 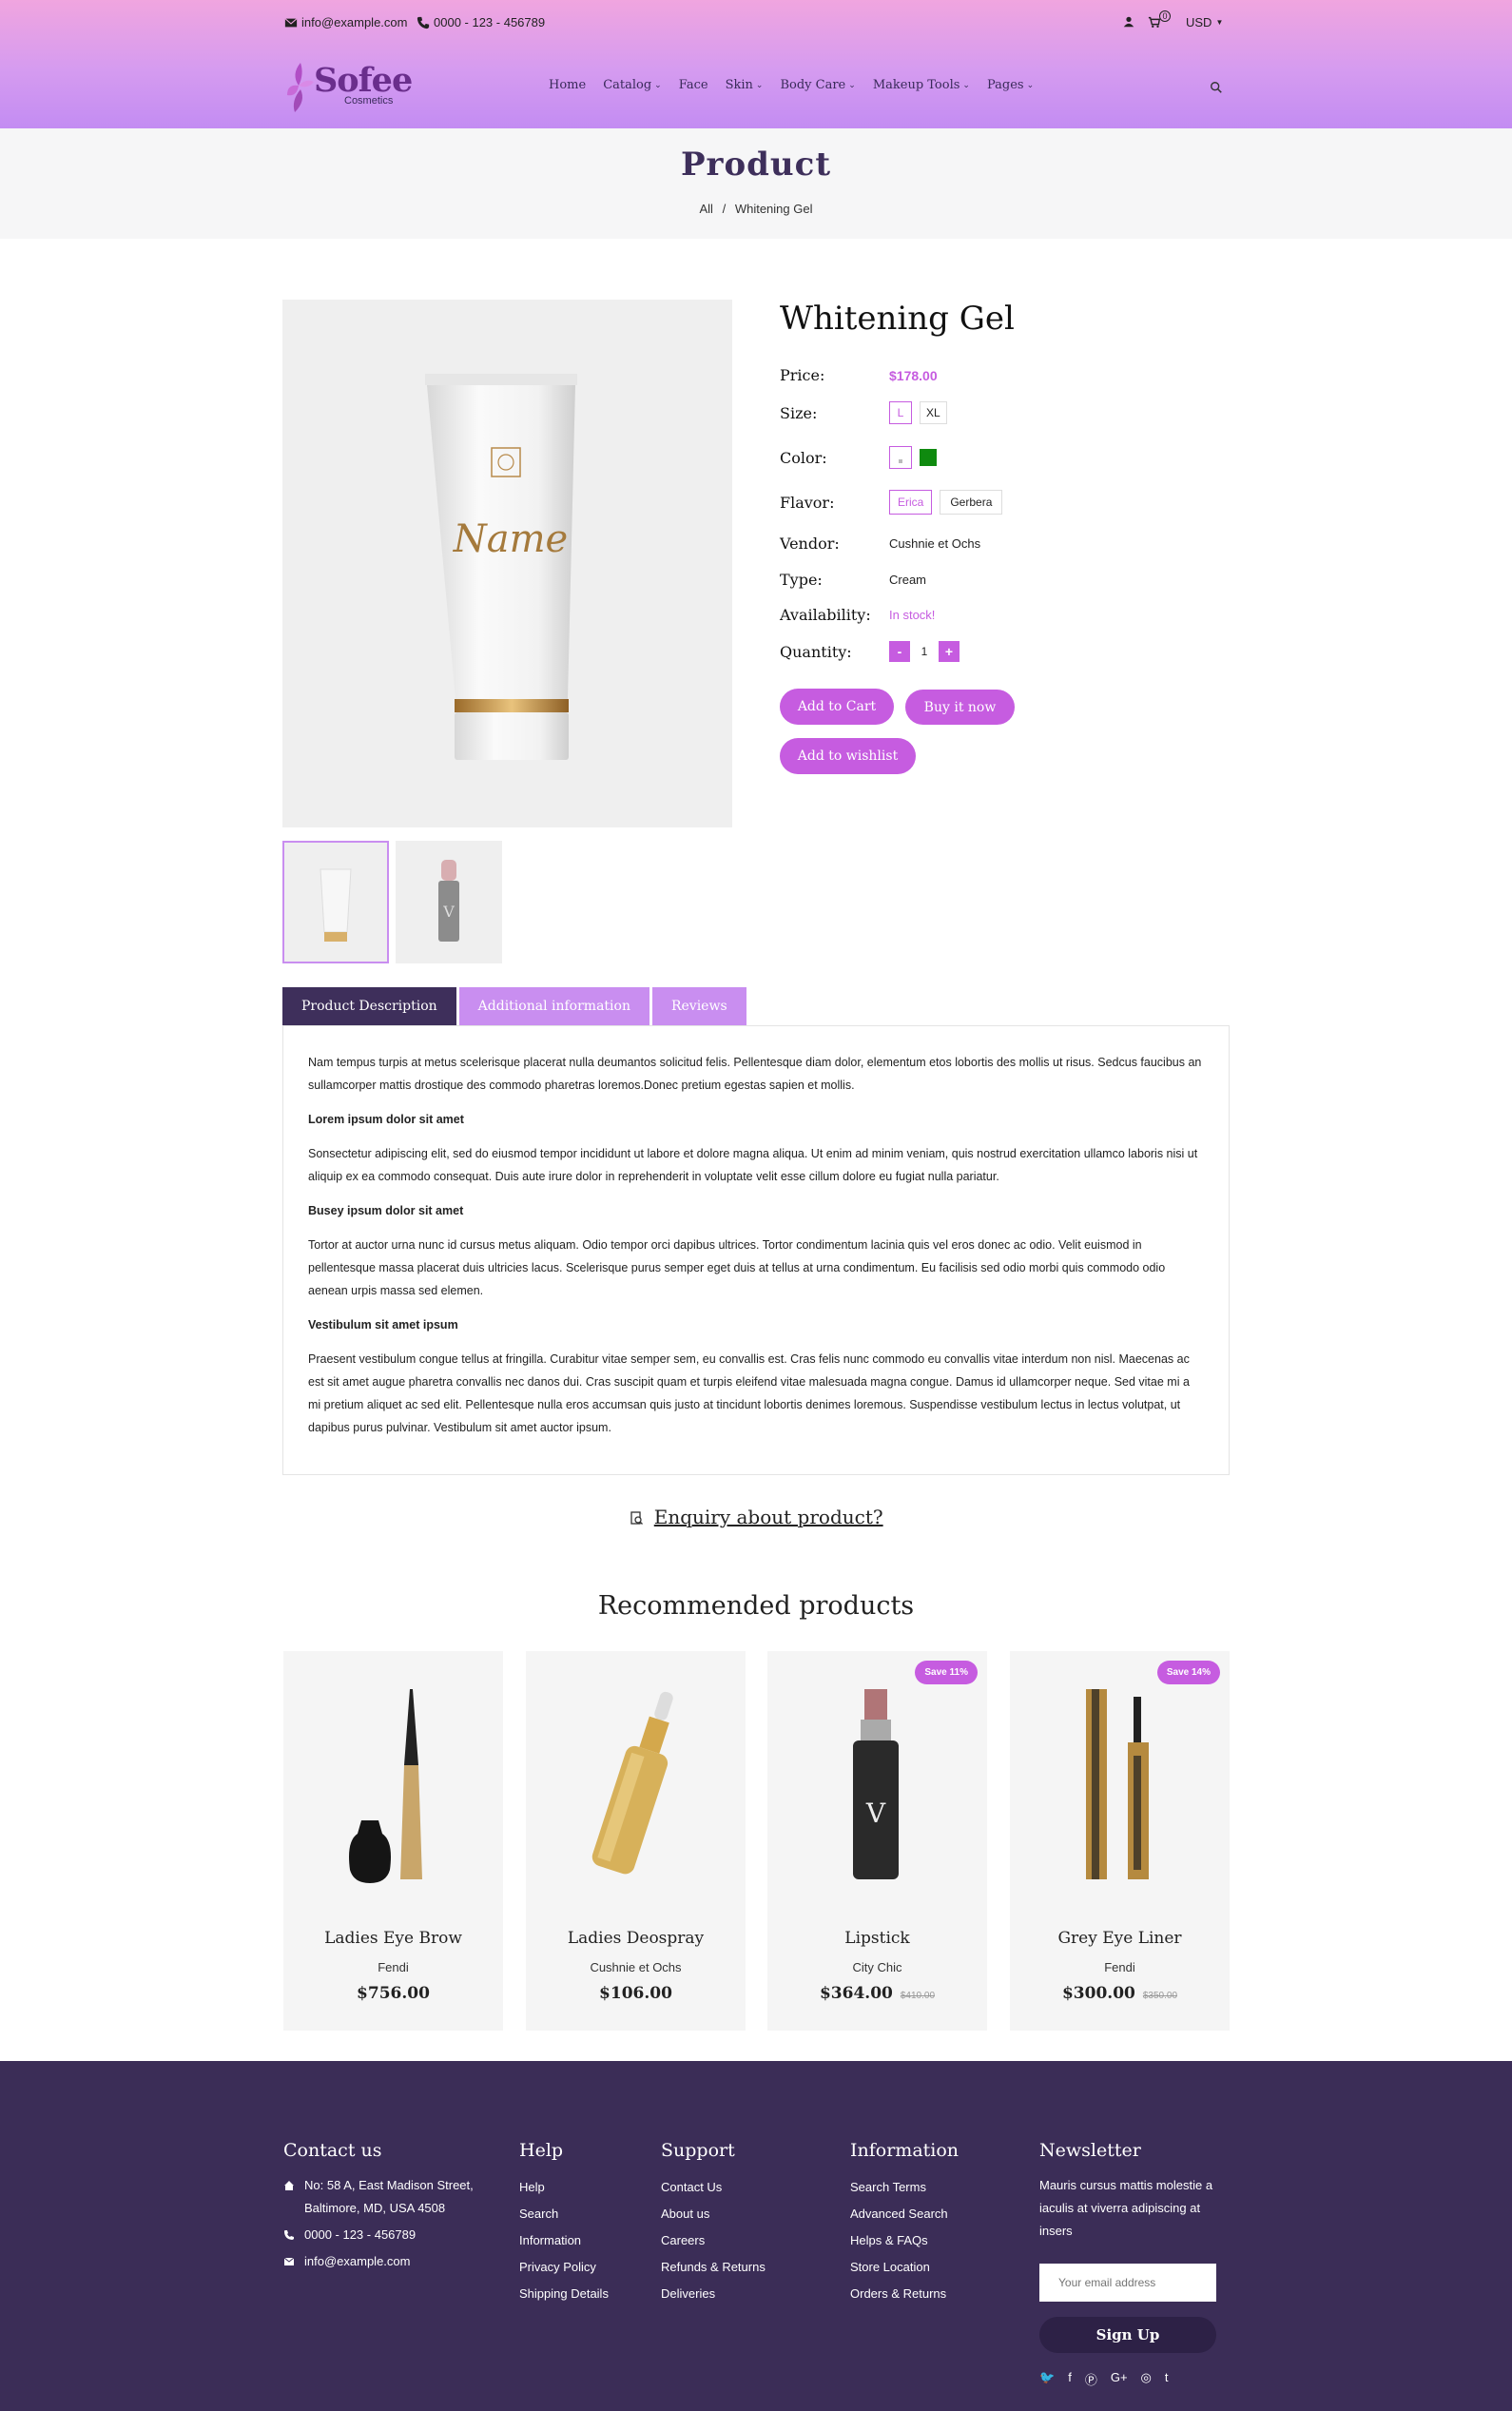 I want to click on footer-link: Refunds & Returns, so click(x=714, y=2267).